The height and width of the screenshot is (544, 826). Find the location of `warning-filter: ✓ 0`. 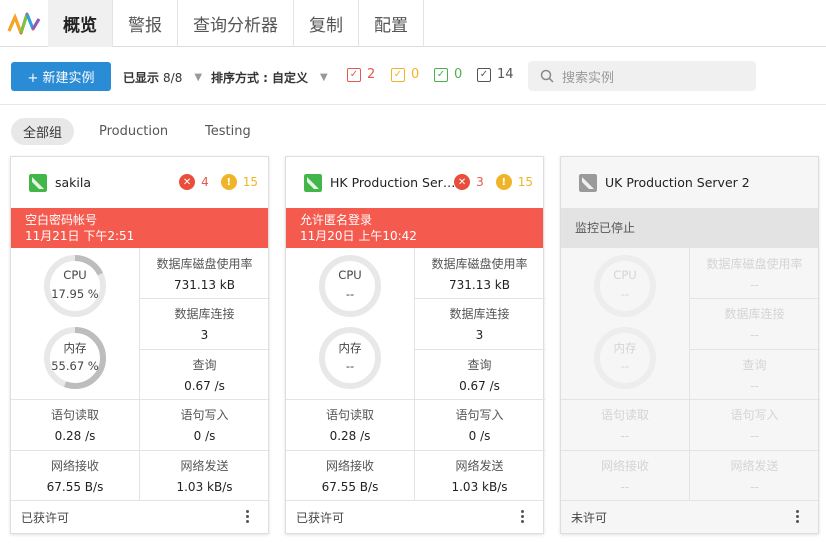

warning-filter: ✓ 0 is located at coordinates (405, 74).